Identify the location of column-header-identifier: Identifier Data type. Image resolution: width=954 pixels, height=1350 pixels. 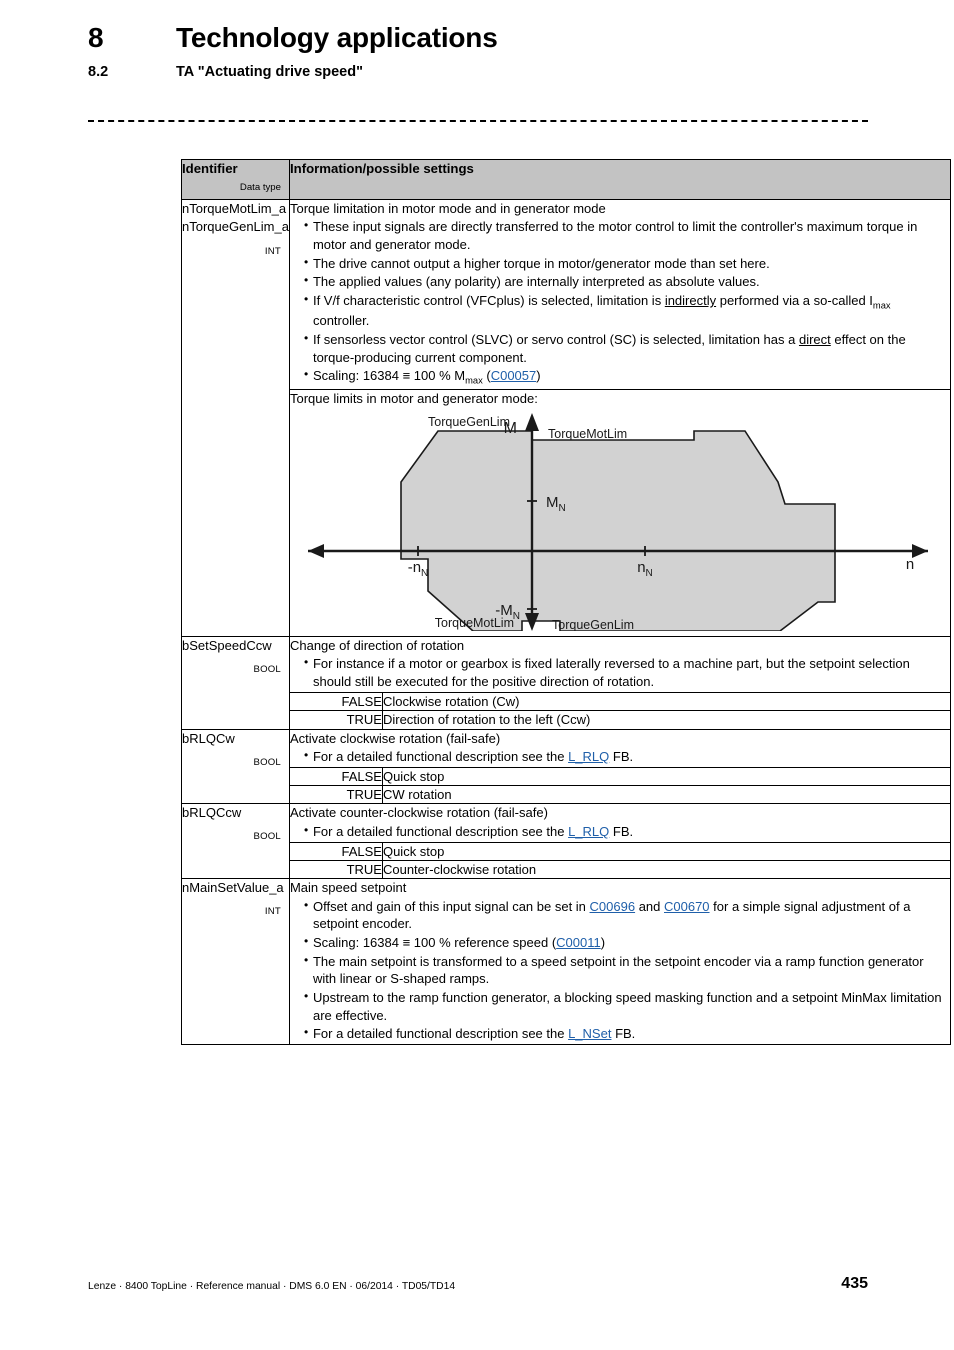
(235, 179).